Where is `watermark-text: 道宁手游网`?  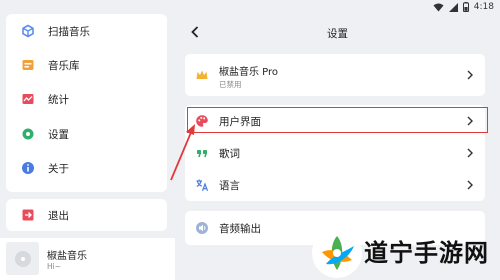
watermark-text: 道宁手游网 is located at coordinates (426, 253).